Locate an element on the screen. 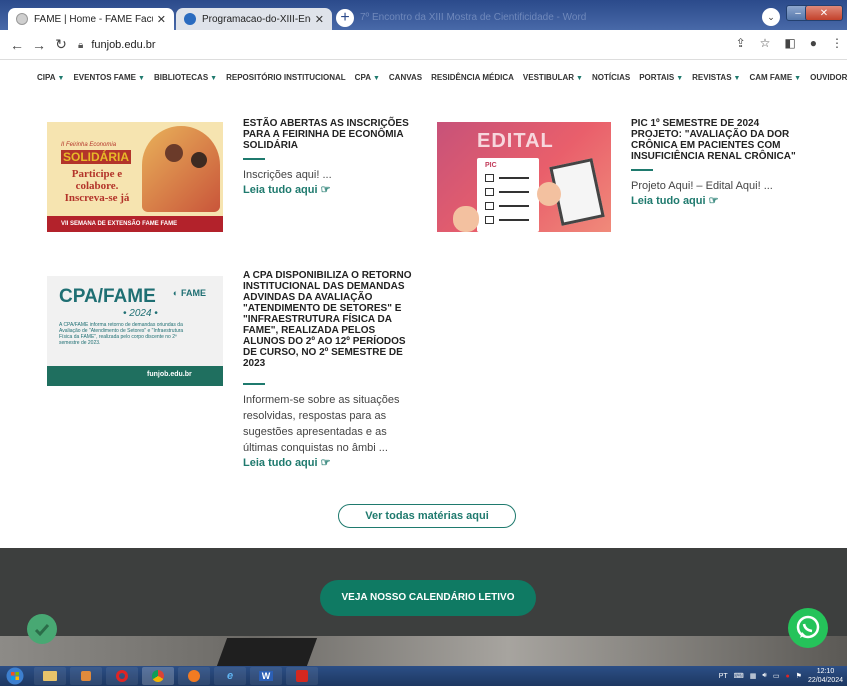  tab-title: Programacao-do-XIII-Encontro-d is located at coordinates (256, 19).